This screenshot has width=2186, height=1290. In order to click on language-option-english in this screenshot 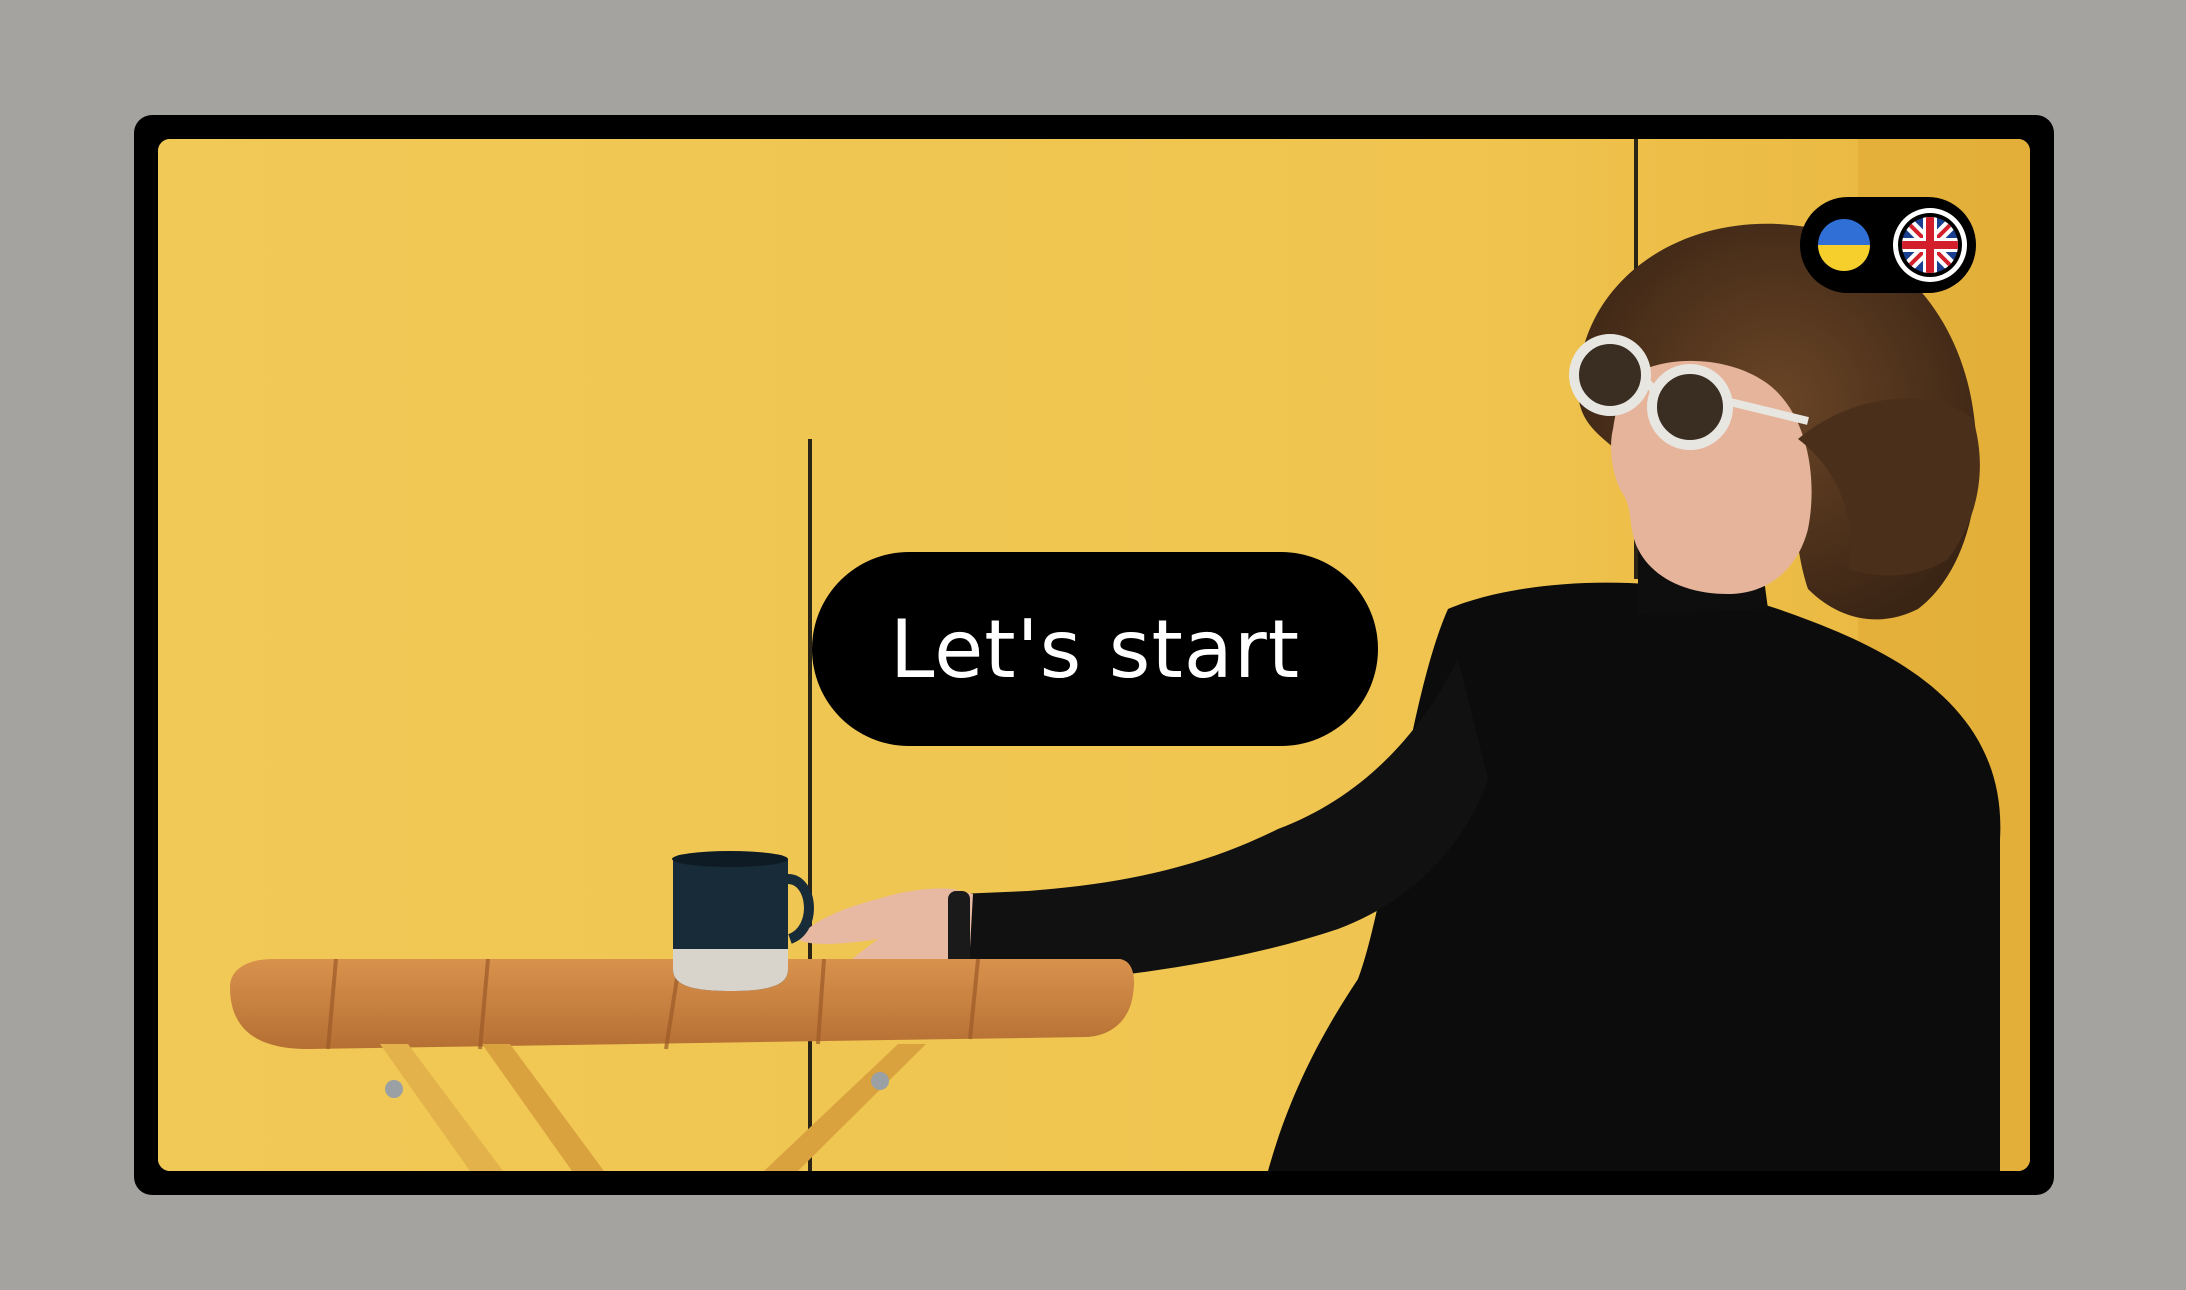, I will do `click(1930, 245)`.